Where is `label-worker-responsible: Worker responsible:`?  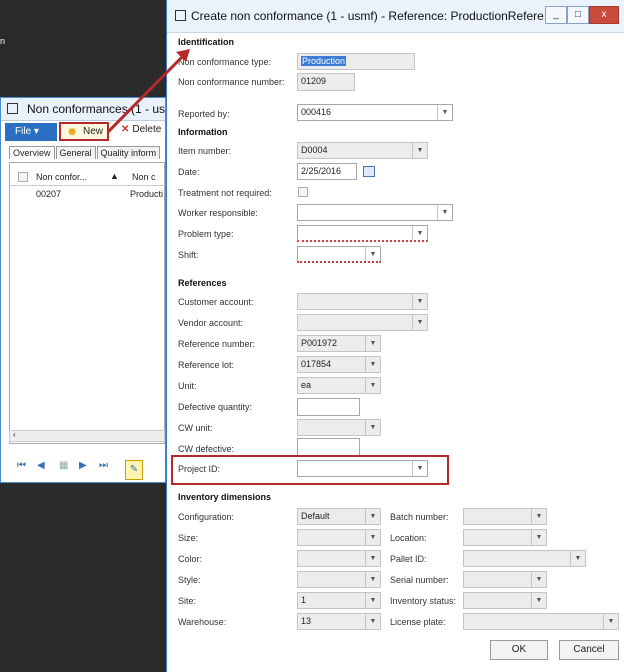 label-worker-responsible: Worker responsible: is located at coordinates (218, 213).